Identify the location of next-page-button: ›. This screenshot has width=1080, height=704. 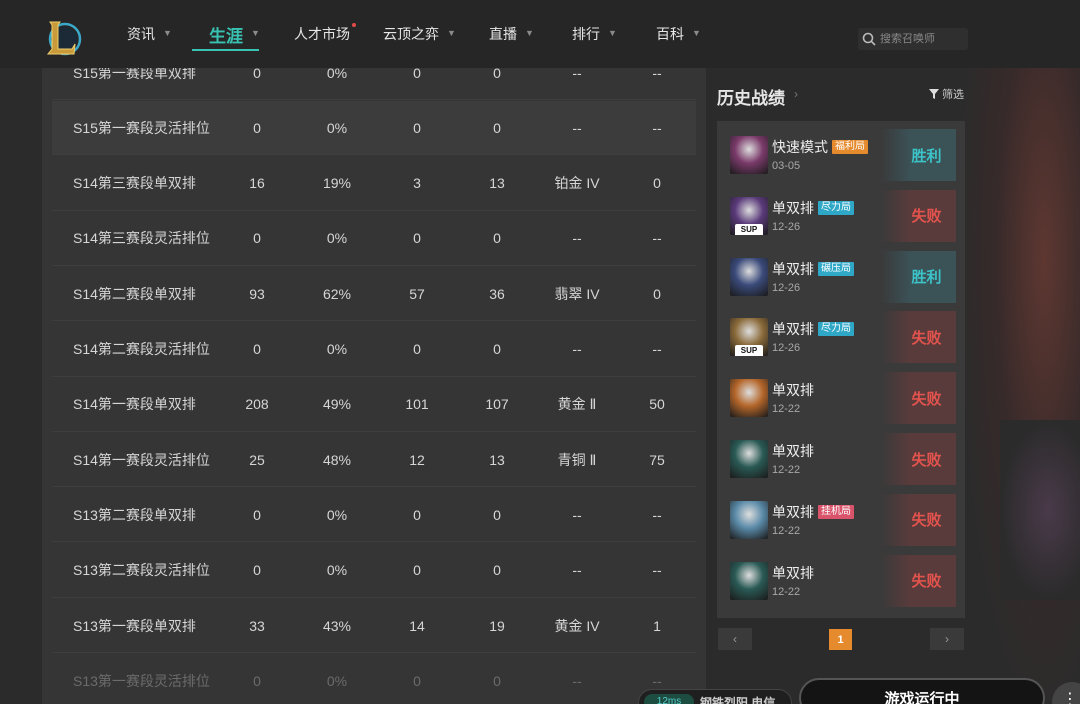
(947, 639).